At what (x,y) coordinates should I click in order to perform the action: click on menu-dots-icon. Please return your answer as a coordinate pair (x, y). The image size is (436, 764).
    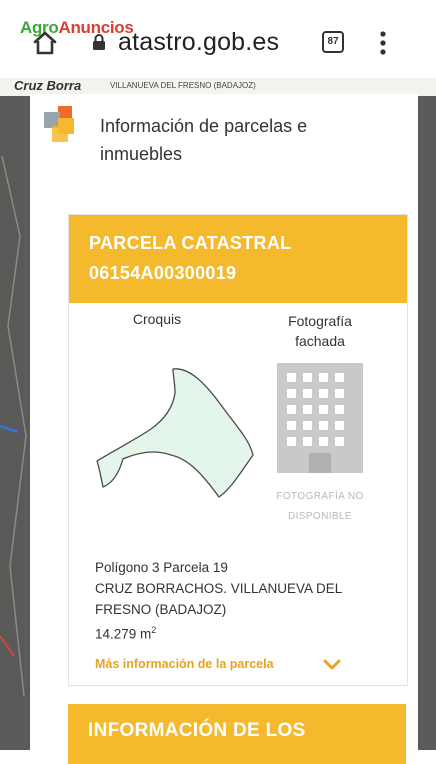
    Looking at the image, I should click on (383, 43).